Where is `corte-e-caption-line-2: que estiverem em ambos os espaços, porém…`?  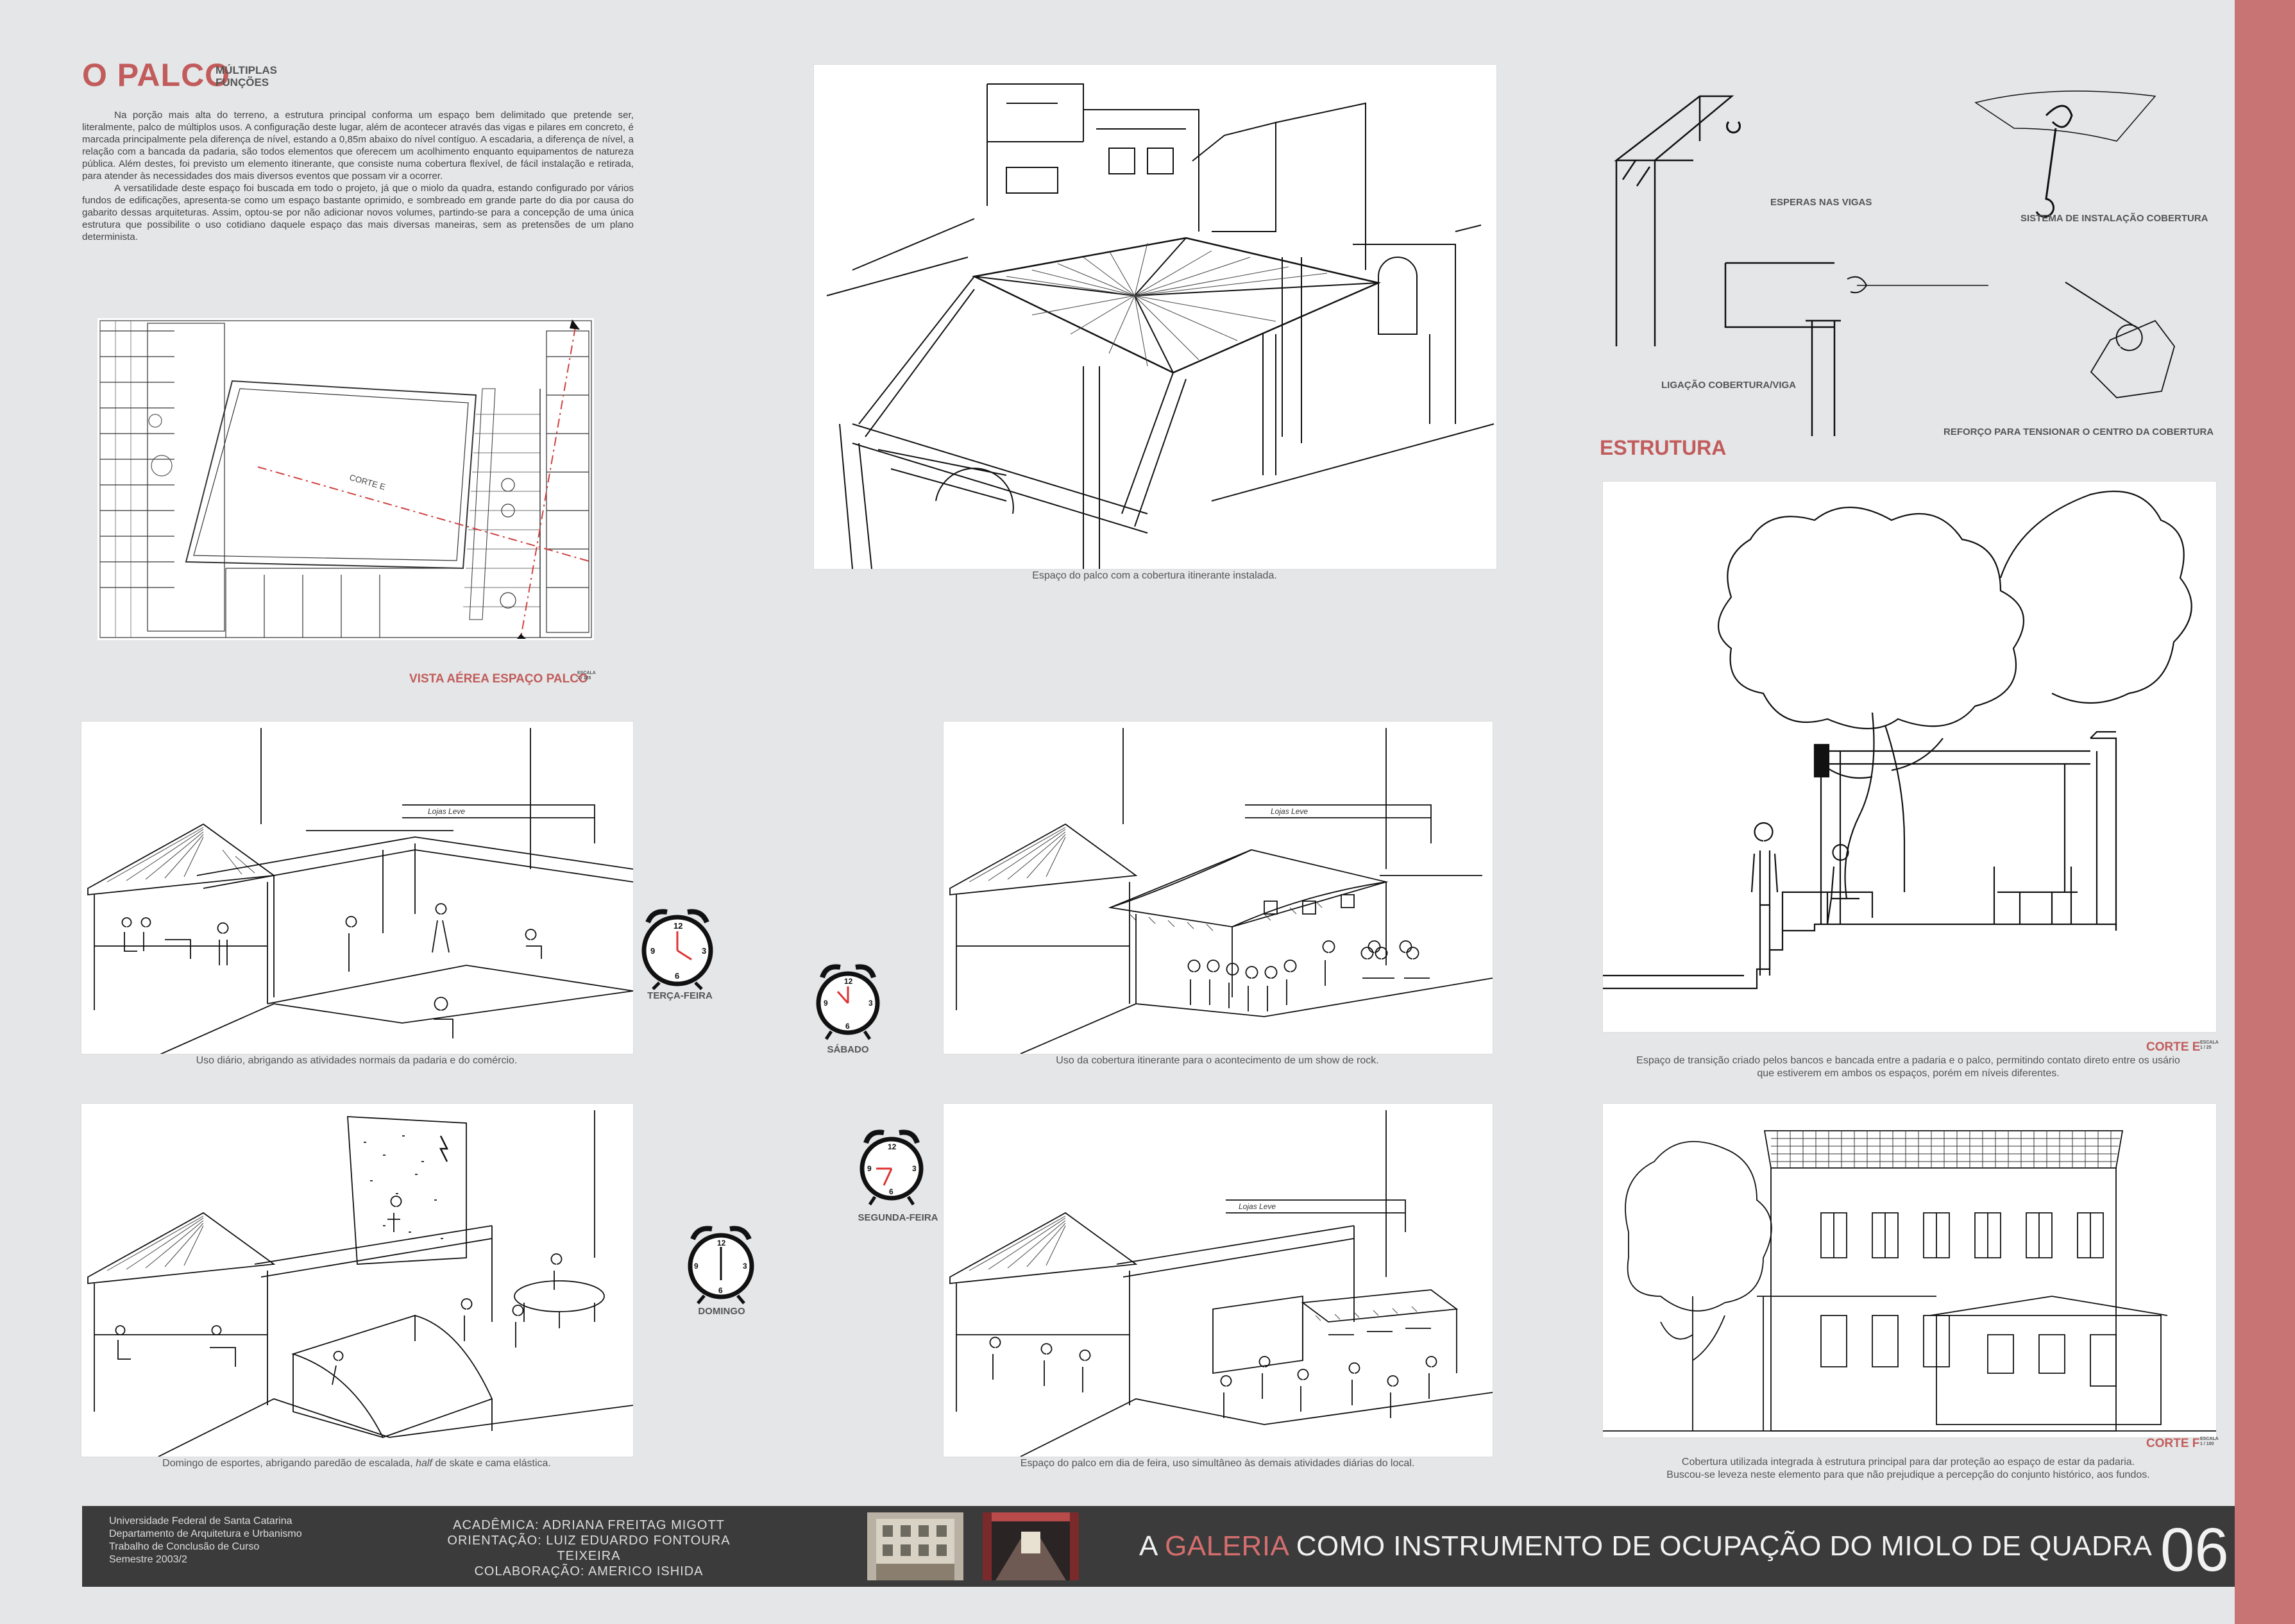 corte-e-caption-line-2: que estiverem em ambos os espaços, porém… is located at coordinates (1908, 1073).